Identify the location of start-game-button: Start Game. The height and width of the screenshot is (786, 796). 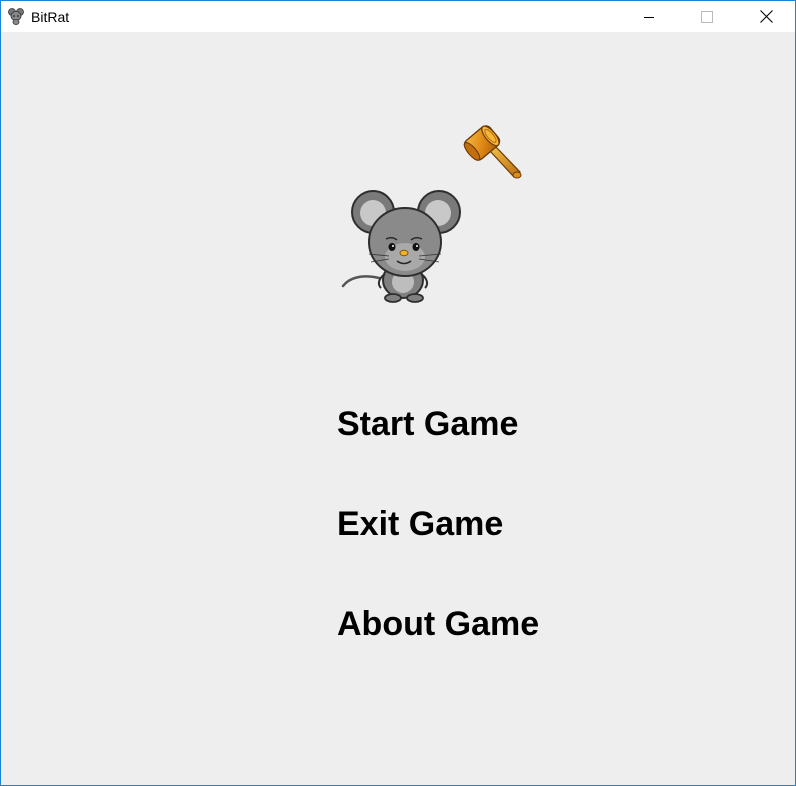
(427, 424).